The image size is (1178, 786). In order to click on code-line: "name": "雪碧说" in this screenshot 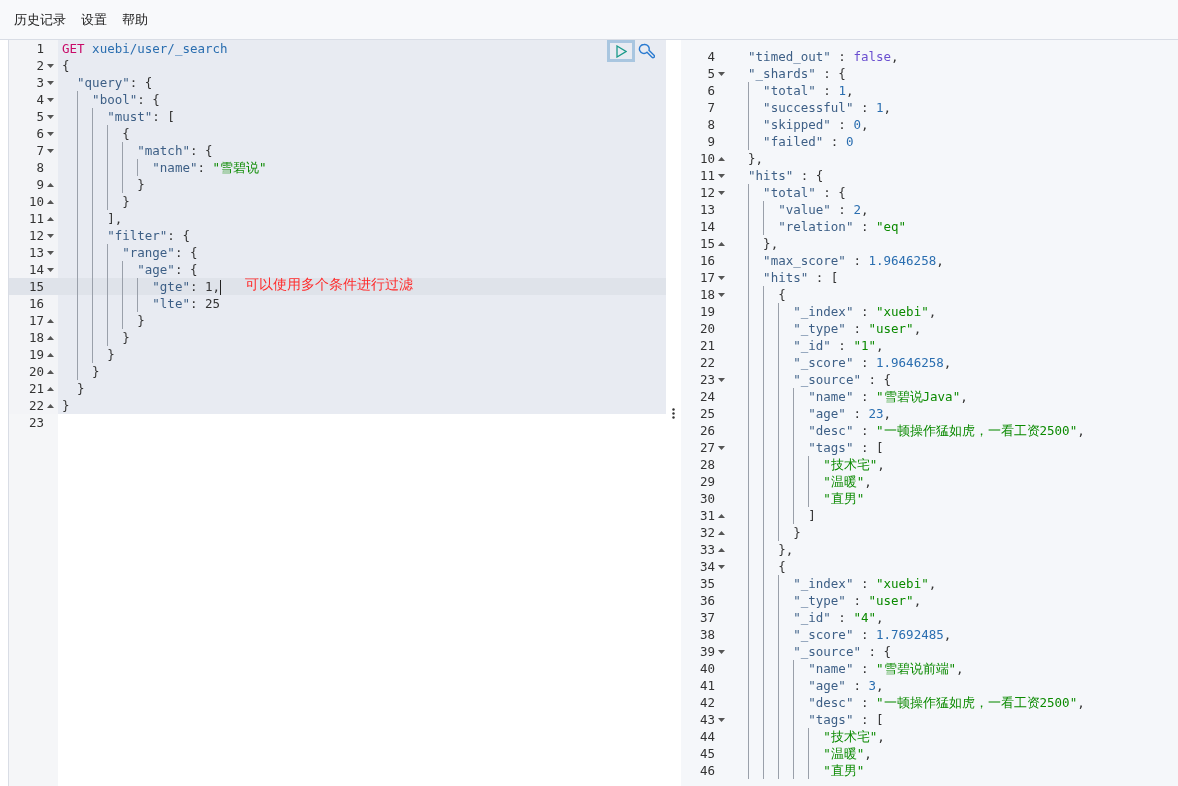, I will do `click(209, 167)`.